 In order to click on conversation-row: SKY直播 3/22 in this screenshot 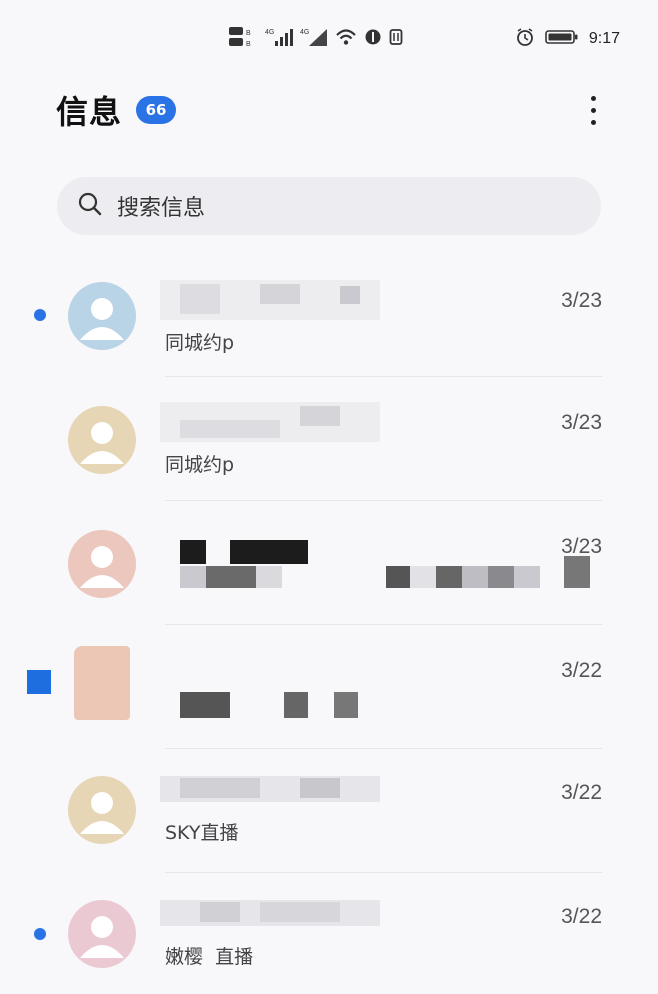, I will do `click(329, 811)`.